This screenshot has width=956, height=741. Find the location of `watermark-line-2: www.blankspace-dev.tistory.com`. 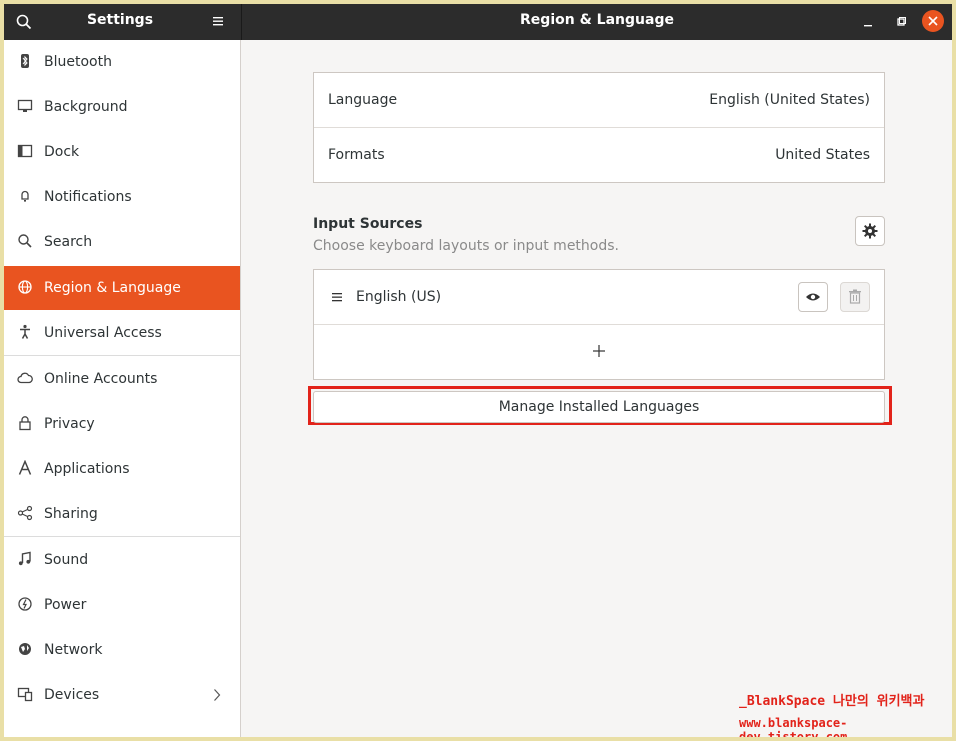

watermark-line-2: www.blankspace-dev.tistory.com is located at coordinates (793, 726).